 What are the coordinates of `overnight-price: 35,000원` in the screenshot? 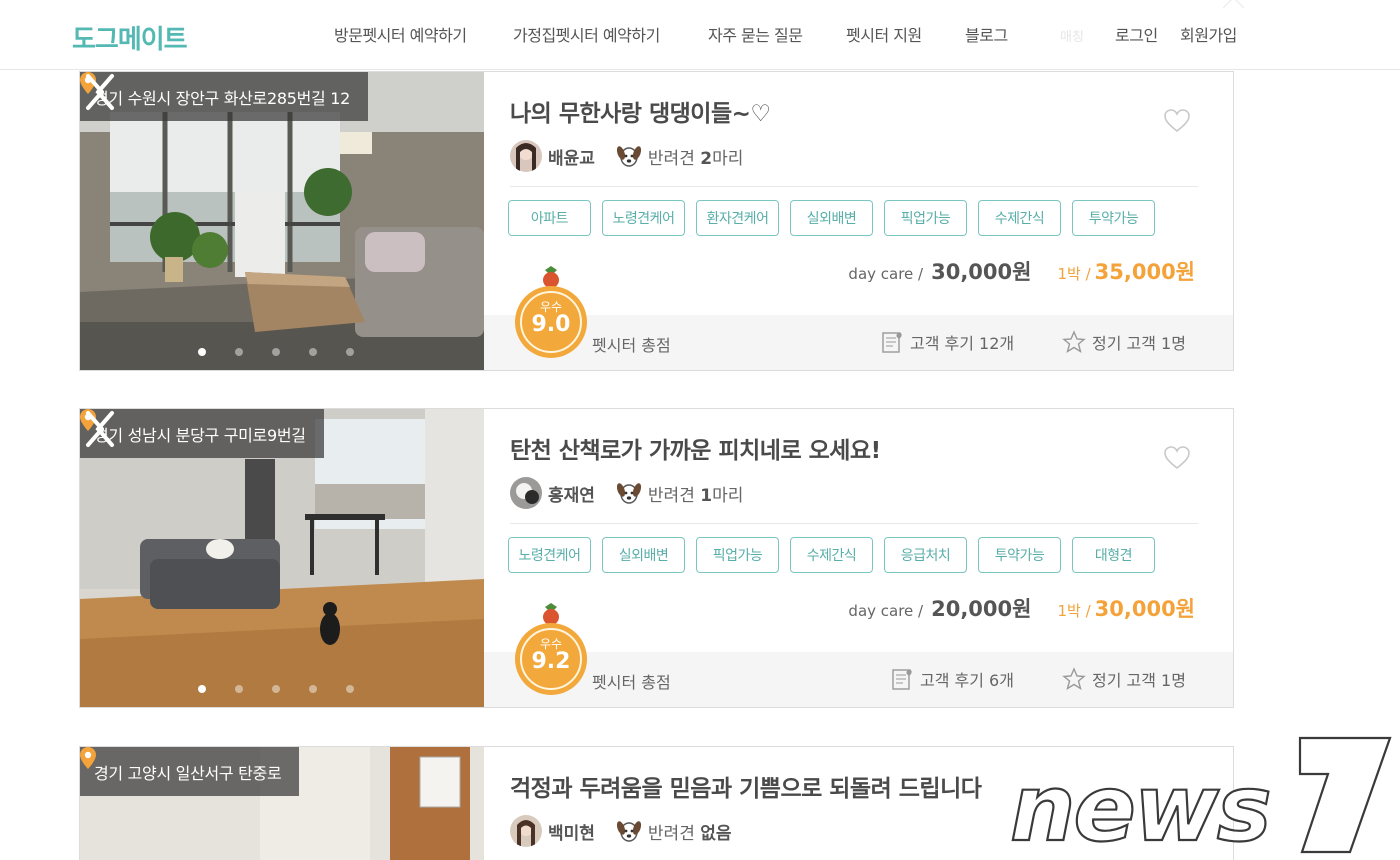 It's located at (1144, 272).